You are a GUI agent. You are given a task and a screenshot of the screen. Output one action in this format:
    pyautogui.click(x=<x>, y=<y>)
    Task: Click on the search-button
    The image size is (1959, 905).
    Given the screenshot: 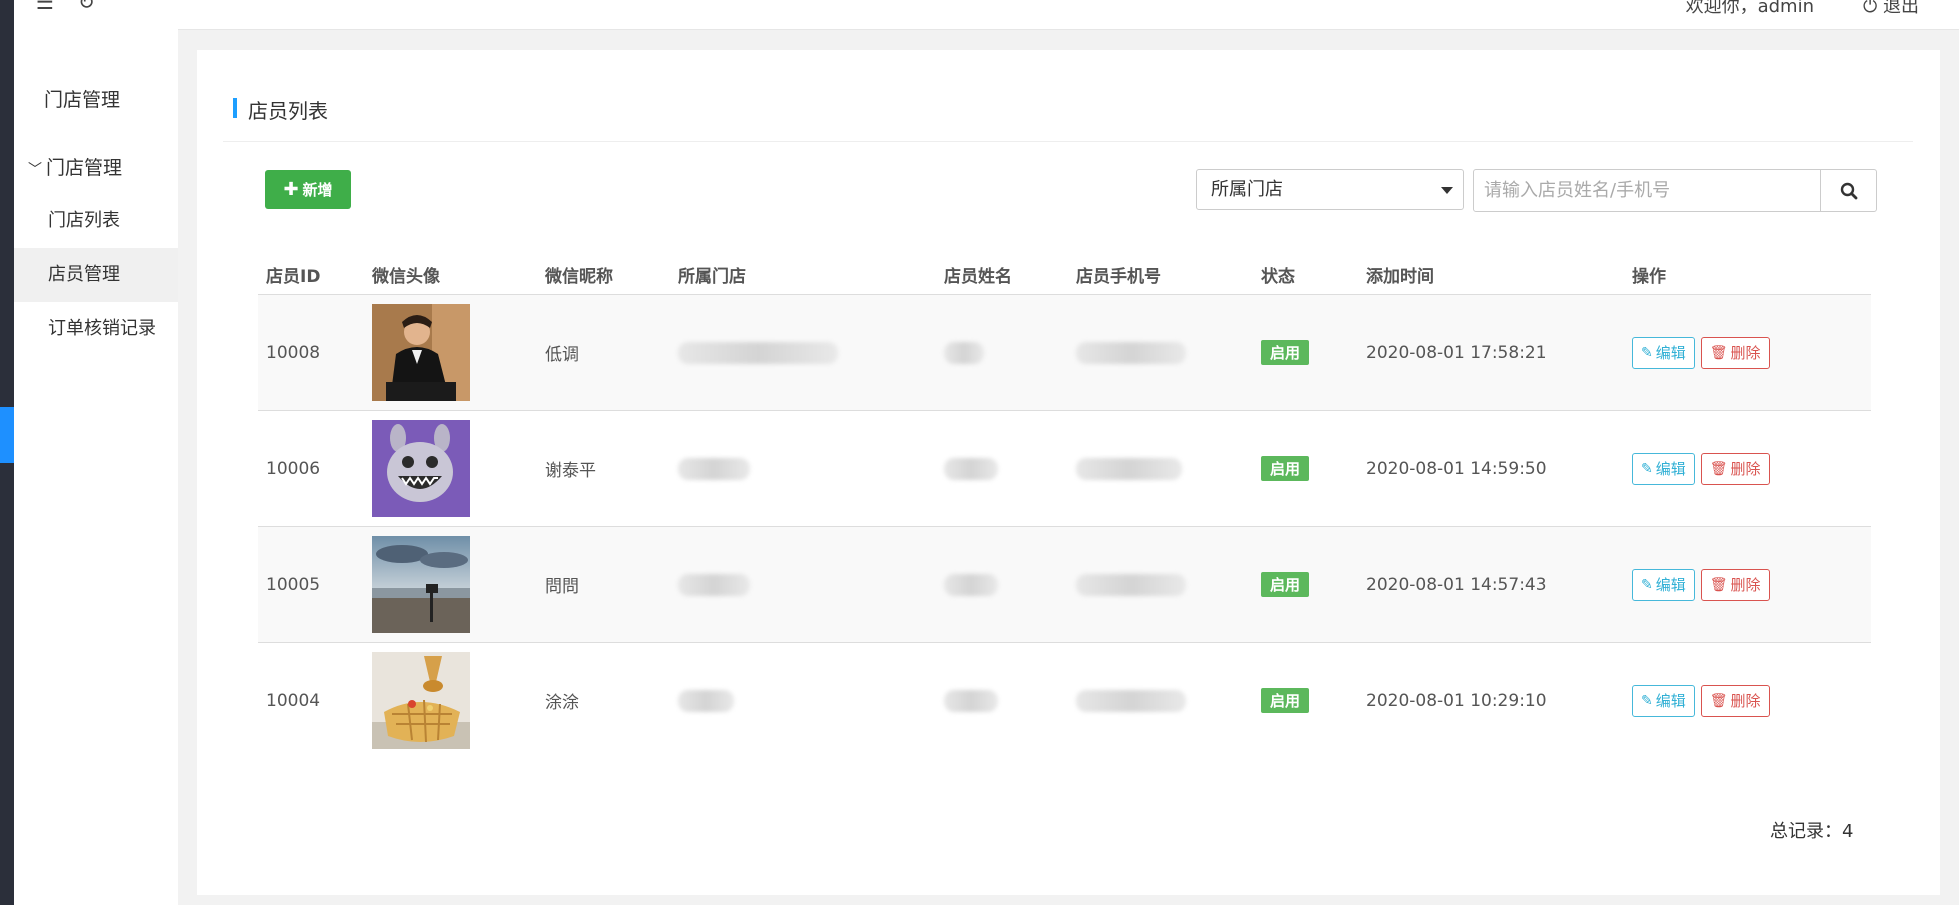 What is the action you would take?
    pyautogui.click(x=1848, y=190)
    